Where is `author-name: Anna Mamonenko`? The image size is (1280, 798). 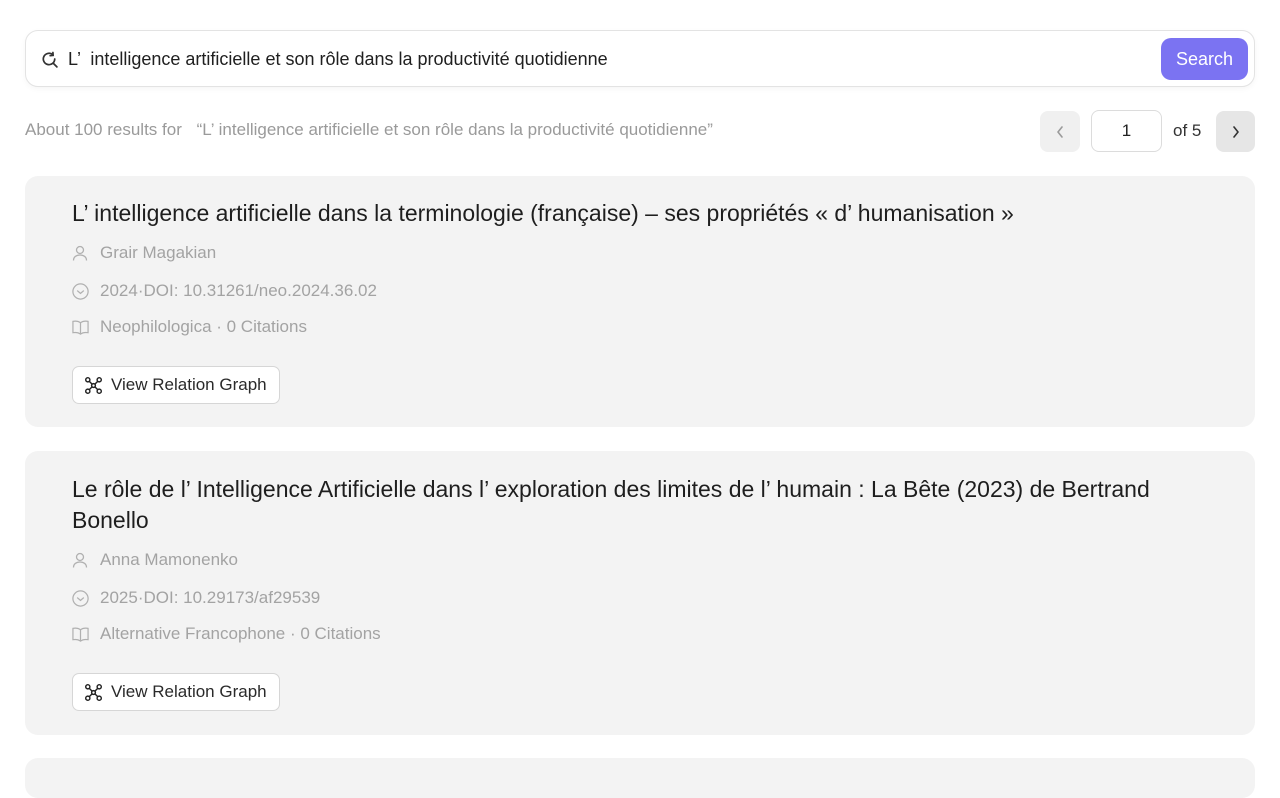
author-name: Anna Mamonenko is located at coordinates (169, 559).